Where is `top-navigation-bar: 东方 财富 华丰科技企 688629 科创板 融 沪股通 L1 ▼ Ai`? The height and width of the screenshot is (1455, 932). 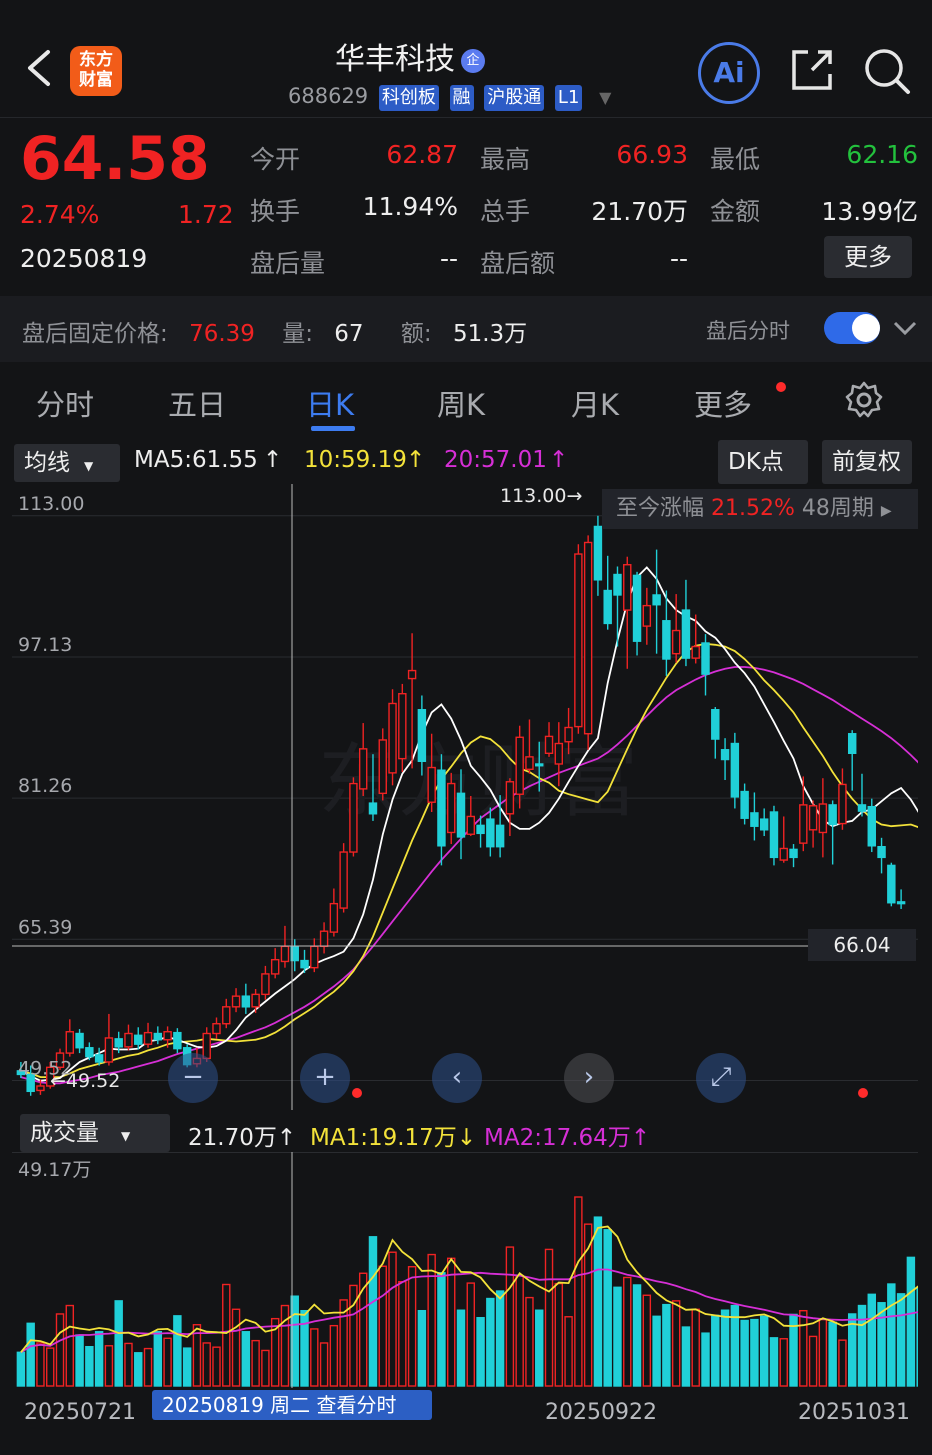 top-navigation-bar: 东方 财富 华丰科技企 688629 科创板 融 沪股通 L1 ▼ Ai is located at coordinates (466, 59).